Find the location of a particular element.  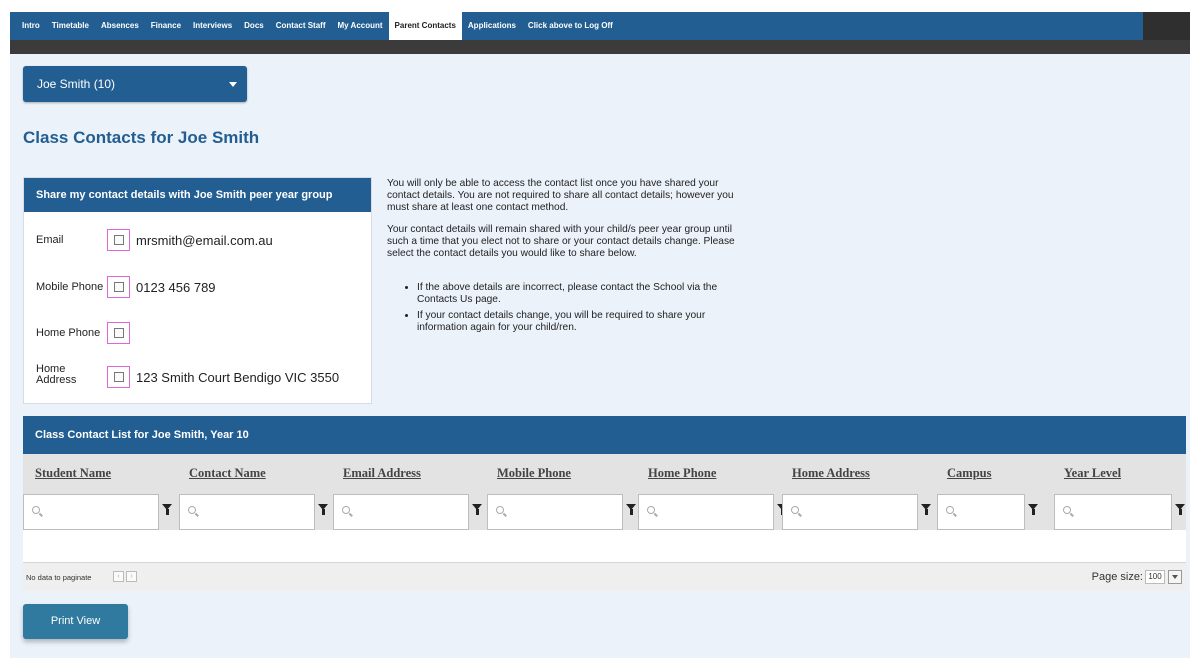

page-size-dropdown-icon is located at coordinates (1175, 577).